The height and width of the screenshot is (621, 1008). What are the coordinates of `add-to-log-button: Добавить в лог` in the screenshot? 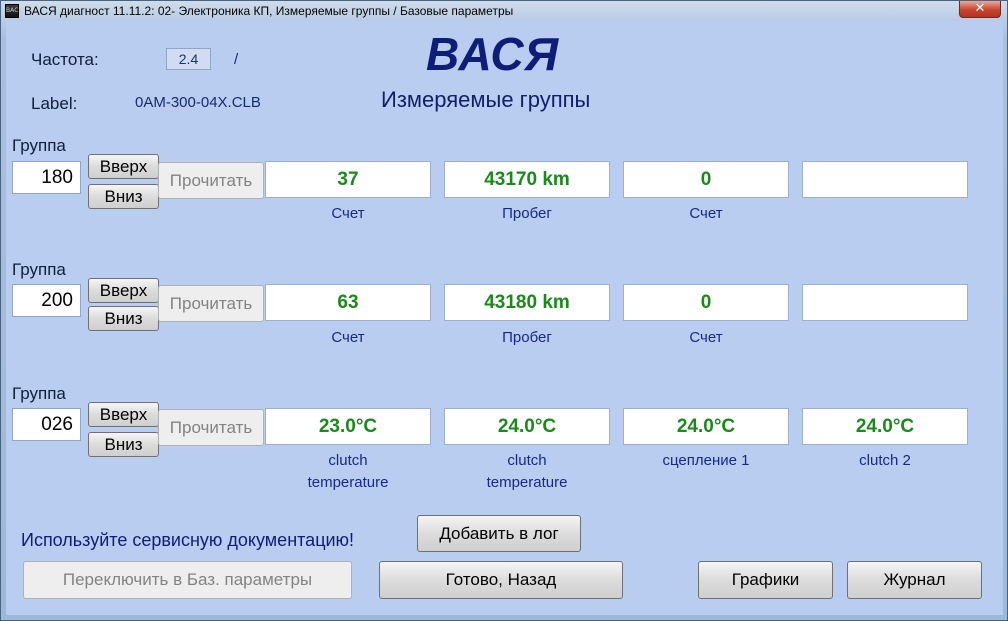 It's located at (499, 533).